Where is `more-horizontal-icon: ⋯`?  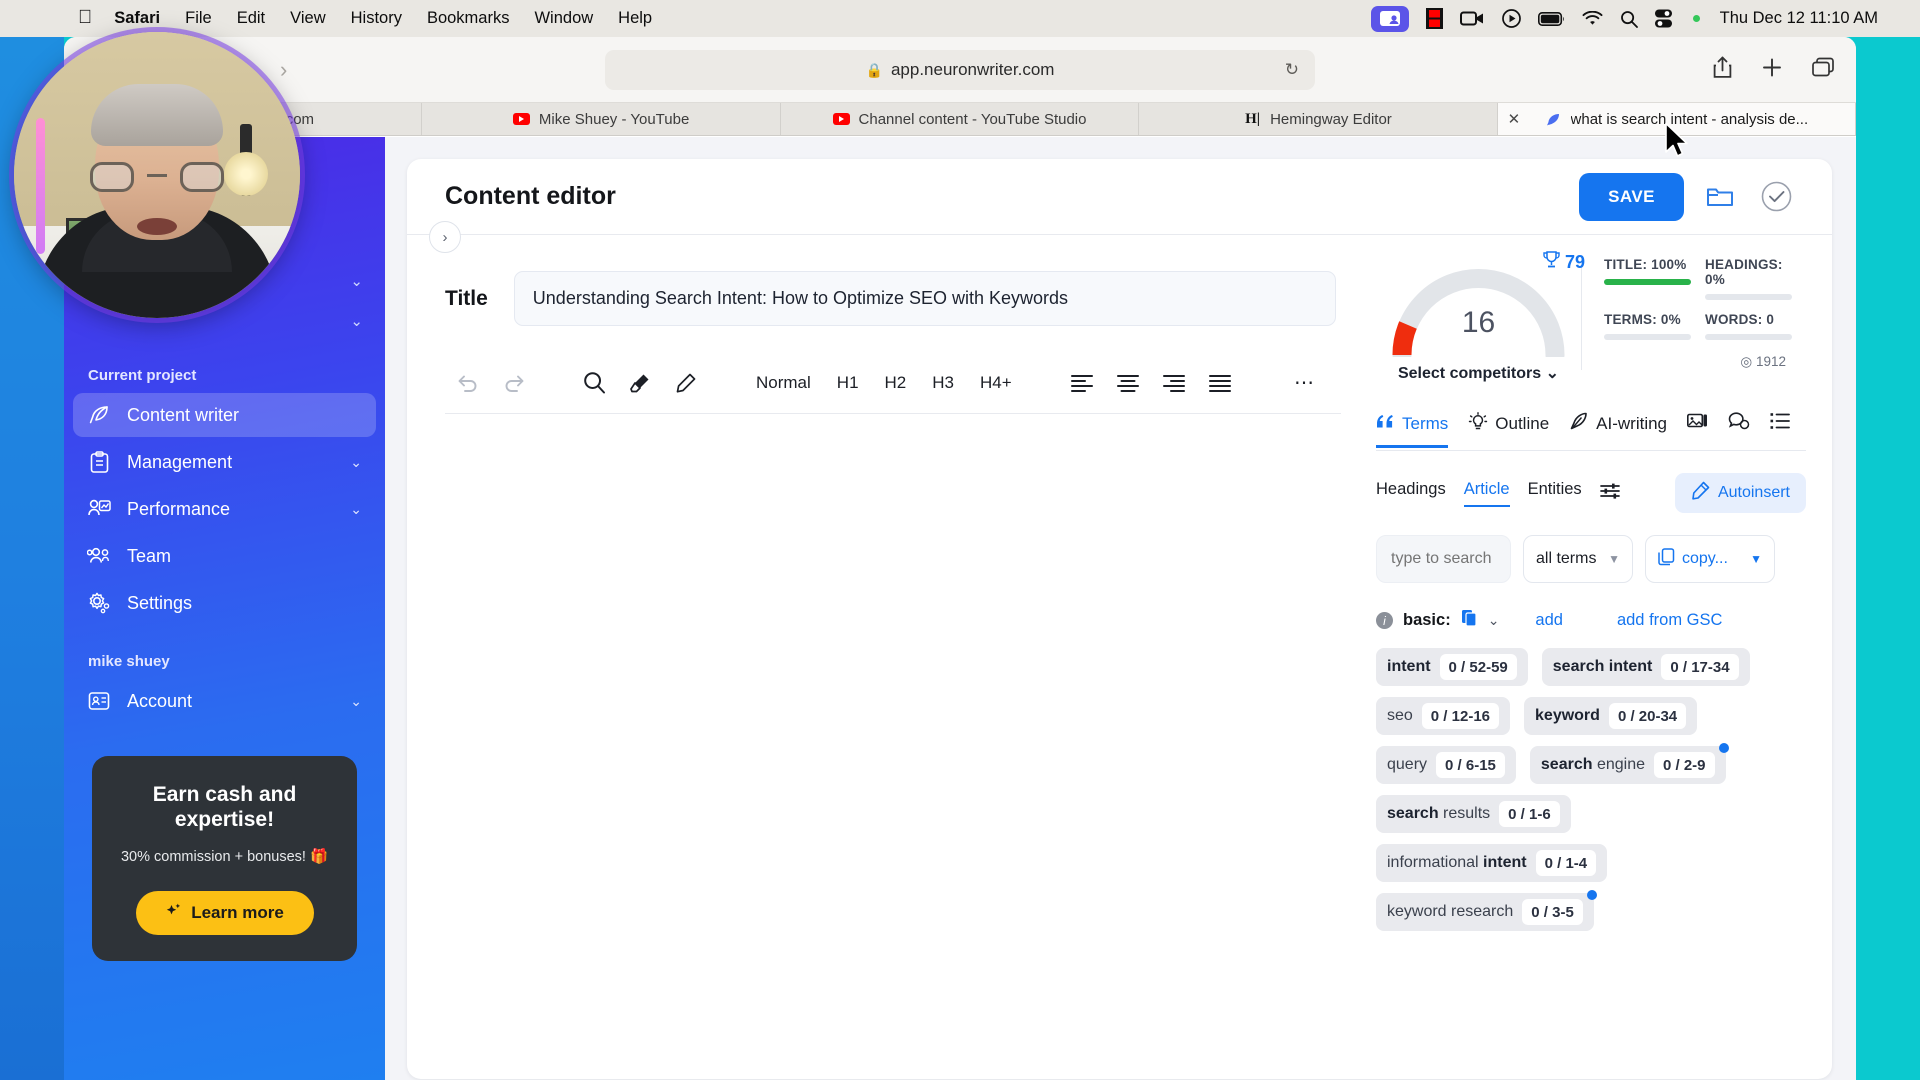
more-horizontal-icon: ⋯ is located at coordinates (1304, 382).